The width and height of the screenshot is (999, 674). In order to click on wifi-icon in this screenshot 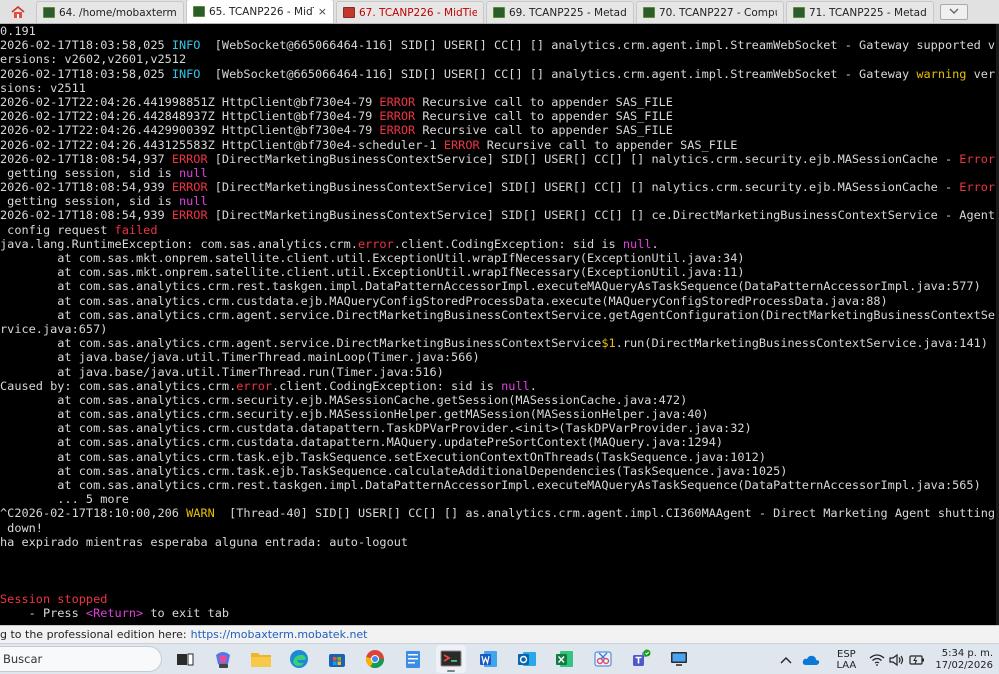, I will do `click(877, 659)`.